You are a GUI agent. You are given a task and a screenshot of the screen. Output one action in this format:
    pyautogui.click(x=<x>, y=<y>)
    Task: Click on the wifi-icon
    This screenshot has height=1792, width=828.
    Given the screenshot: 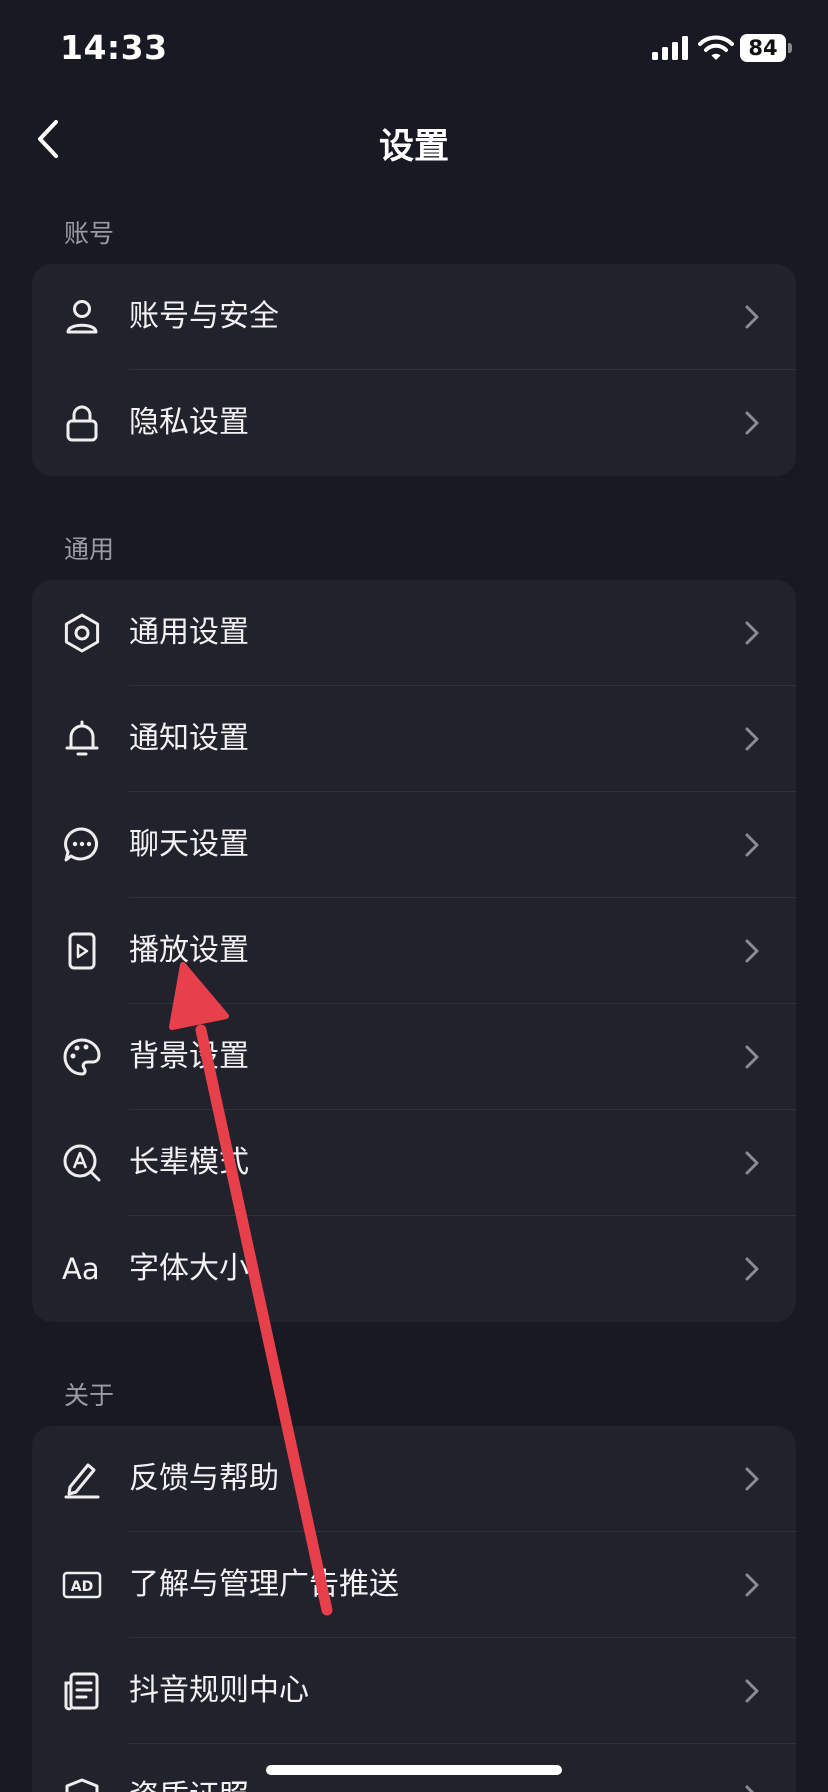 What is the action you would take?
    pyautogui.click(x=716, y=47)
    